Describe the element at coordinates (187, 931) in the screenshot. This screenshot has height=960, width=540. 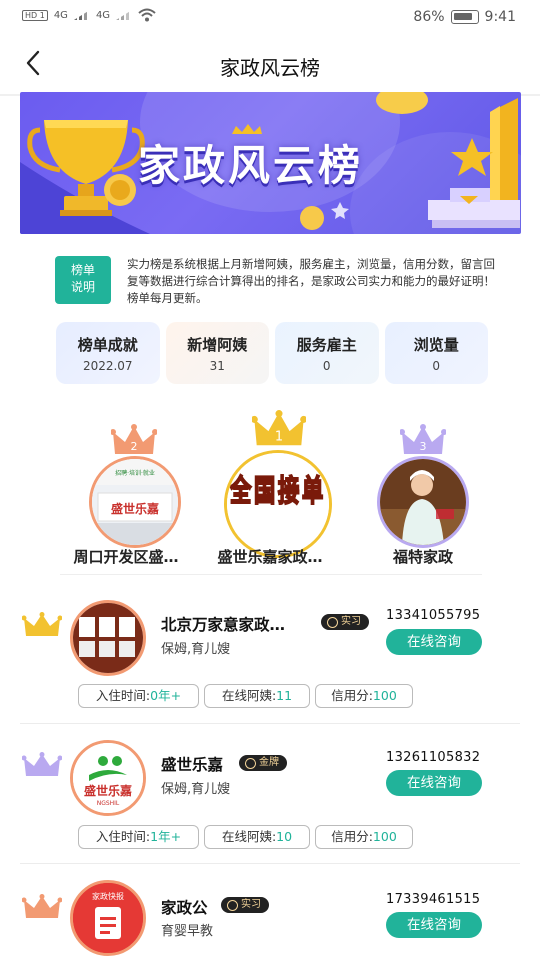
I see `company-services: 育婴早教` at that location.